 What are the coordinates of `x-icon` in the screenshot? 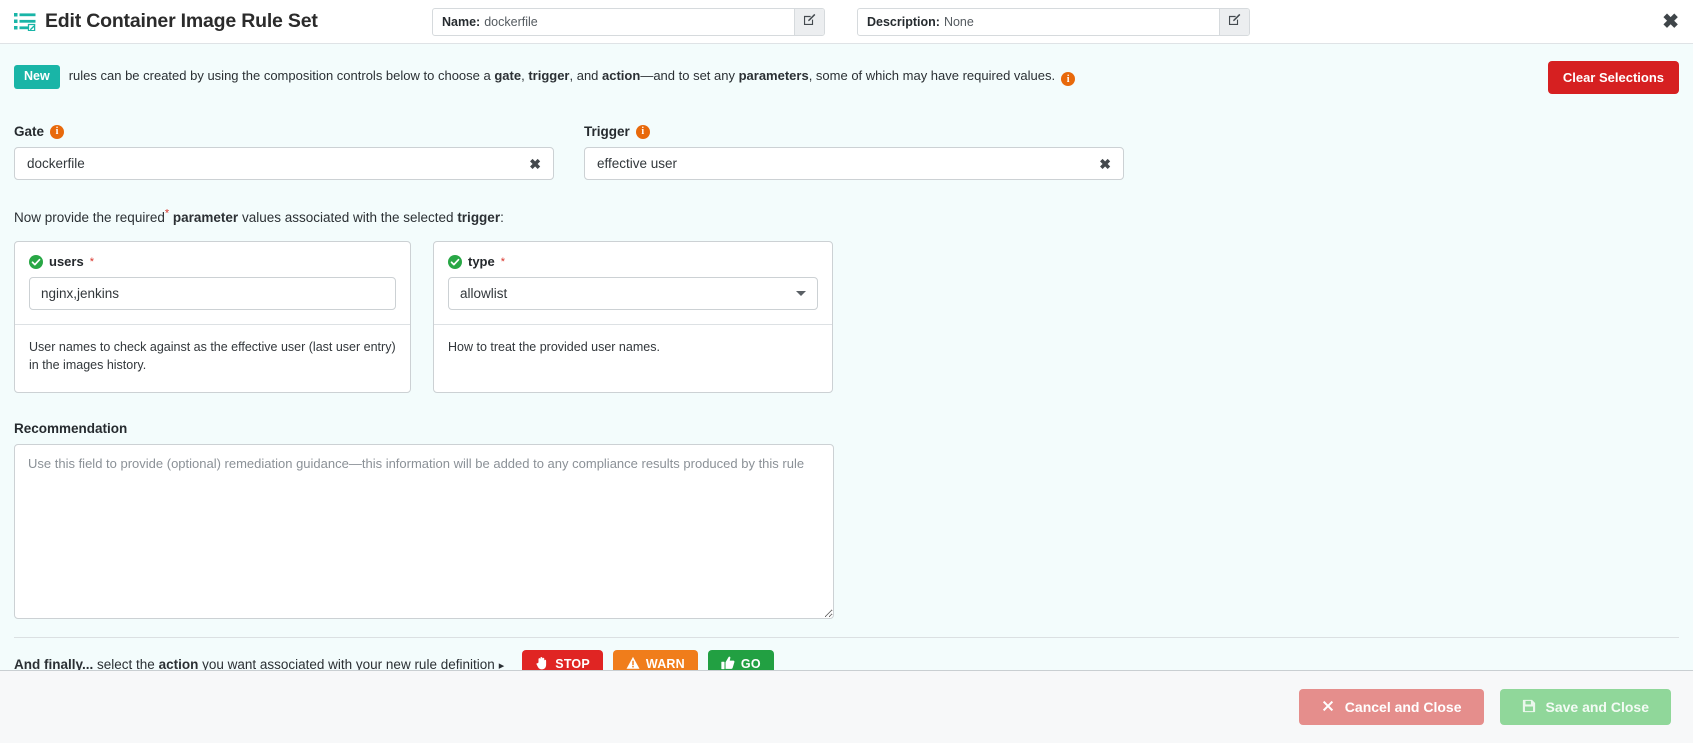 It's located at (1328, 707).